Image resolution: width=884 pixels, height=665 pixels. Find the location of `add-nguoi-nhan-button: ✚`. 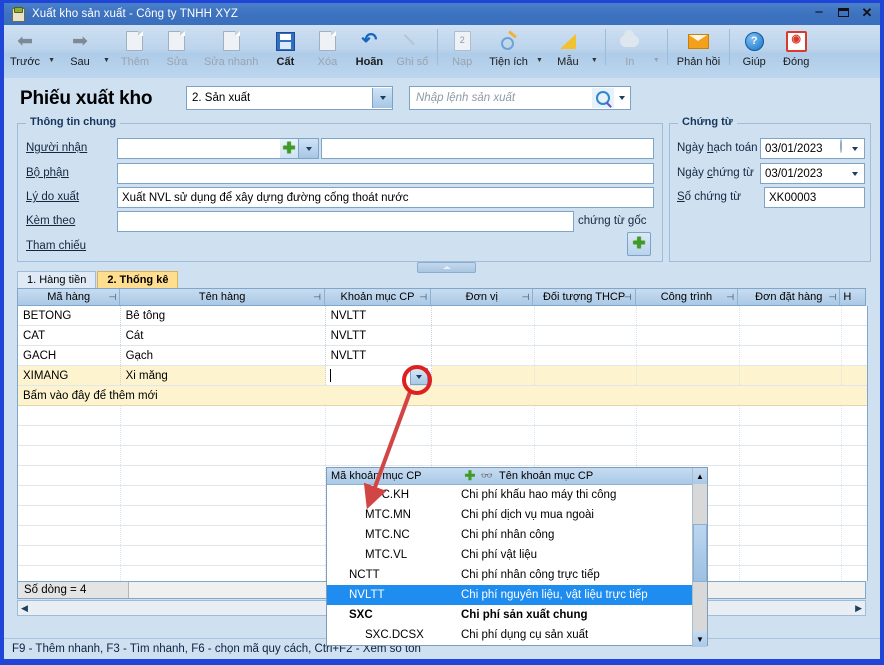

add-nguoi-nhan-button: ✚ is located at coordinates (289, 148).